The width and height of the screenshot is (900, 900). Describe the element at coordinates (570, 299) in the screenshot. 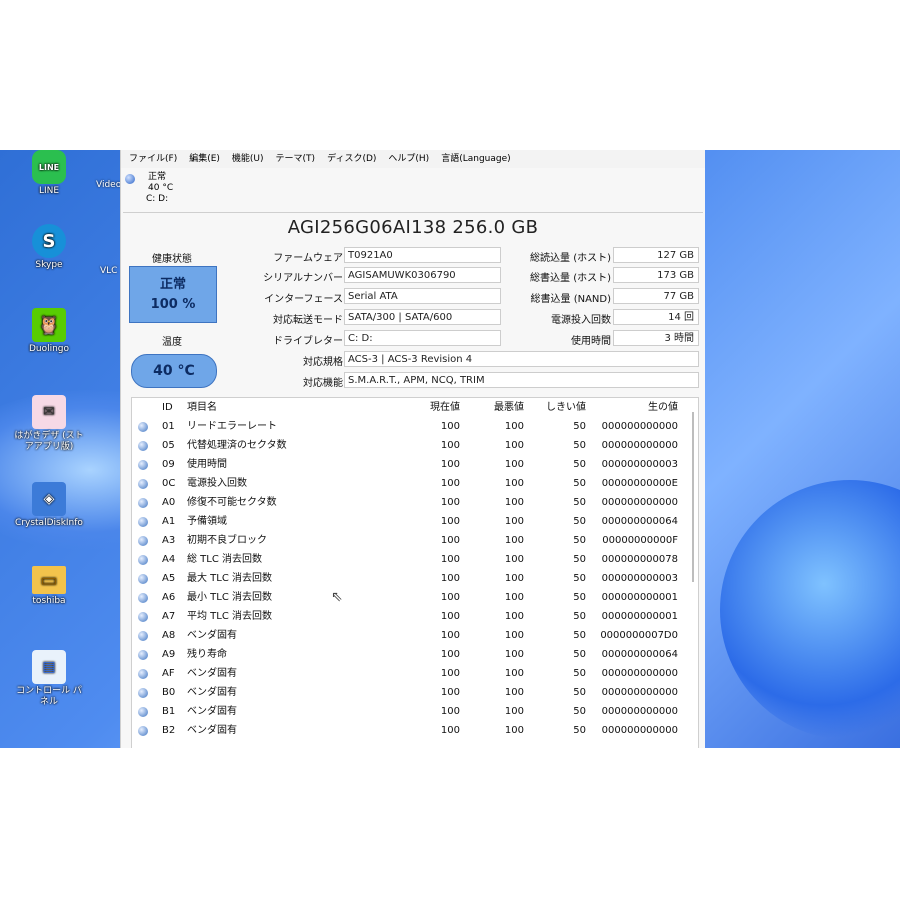

I see `nand-write-label: 総書込量 (NAND)` at that location.